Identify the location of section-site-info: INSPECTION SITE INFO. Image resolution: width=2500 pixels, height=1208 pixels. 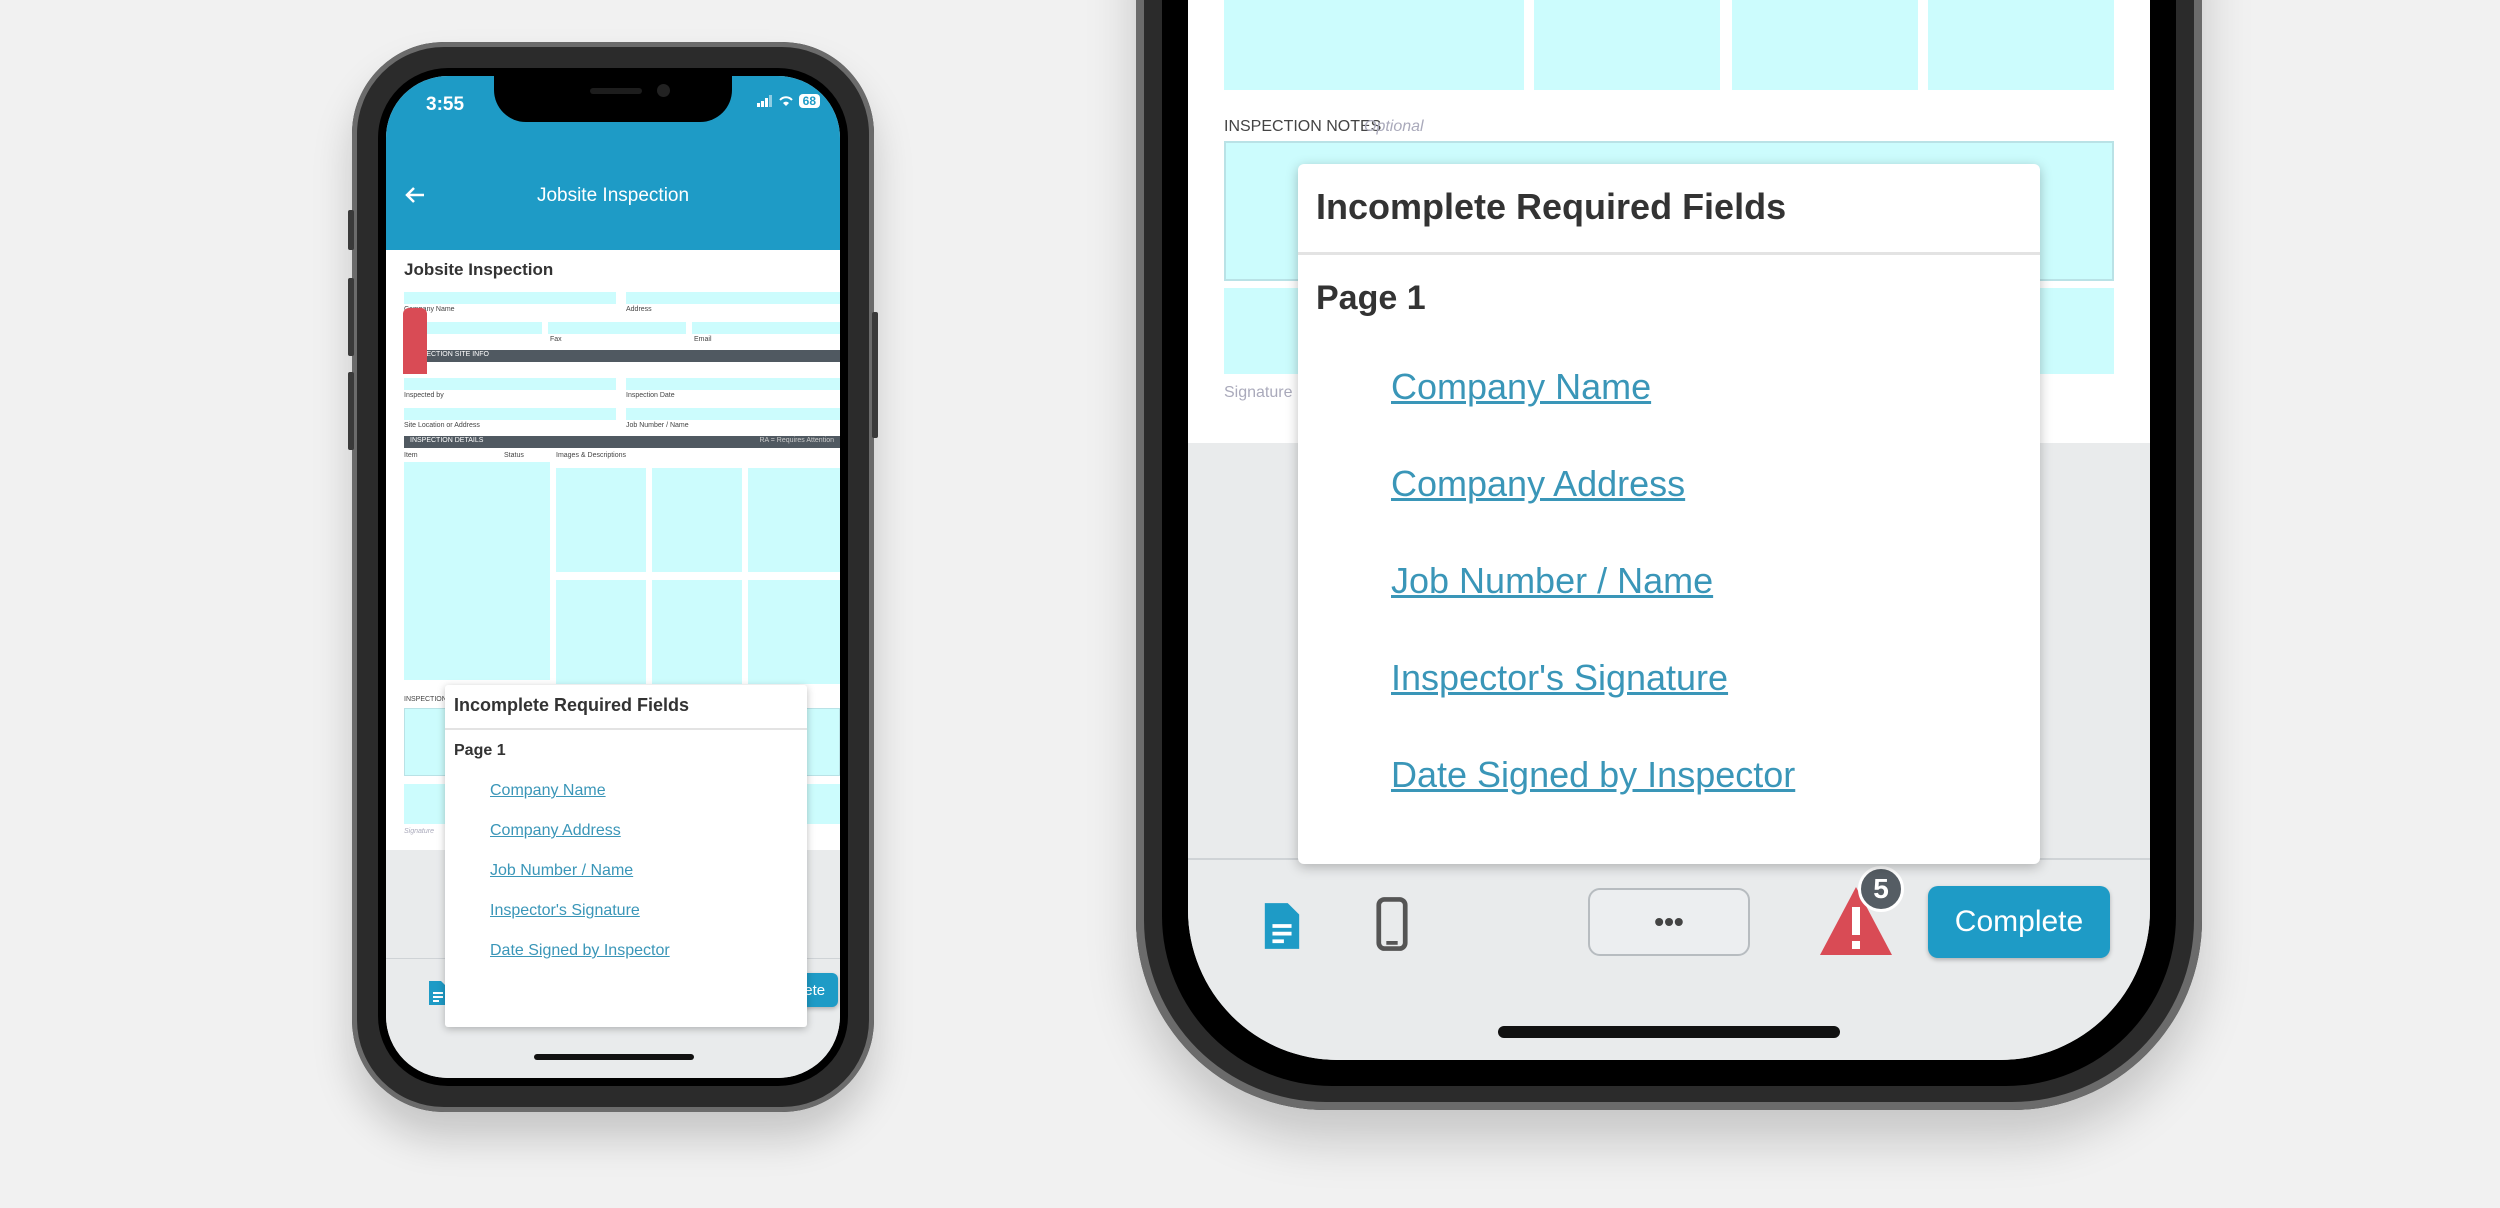
(622, 356).